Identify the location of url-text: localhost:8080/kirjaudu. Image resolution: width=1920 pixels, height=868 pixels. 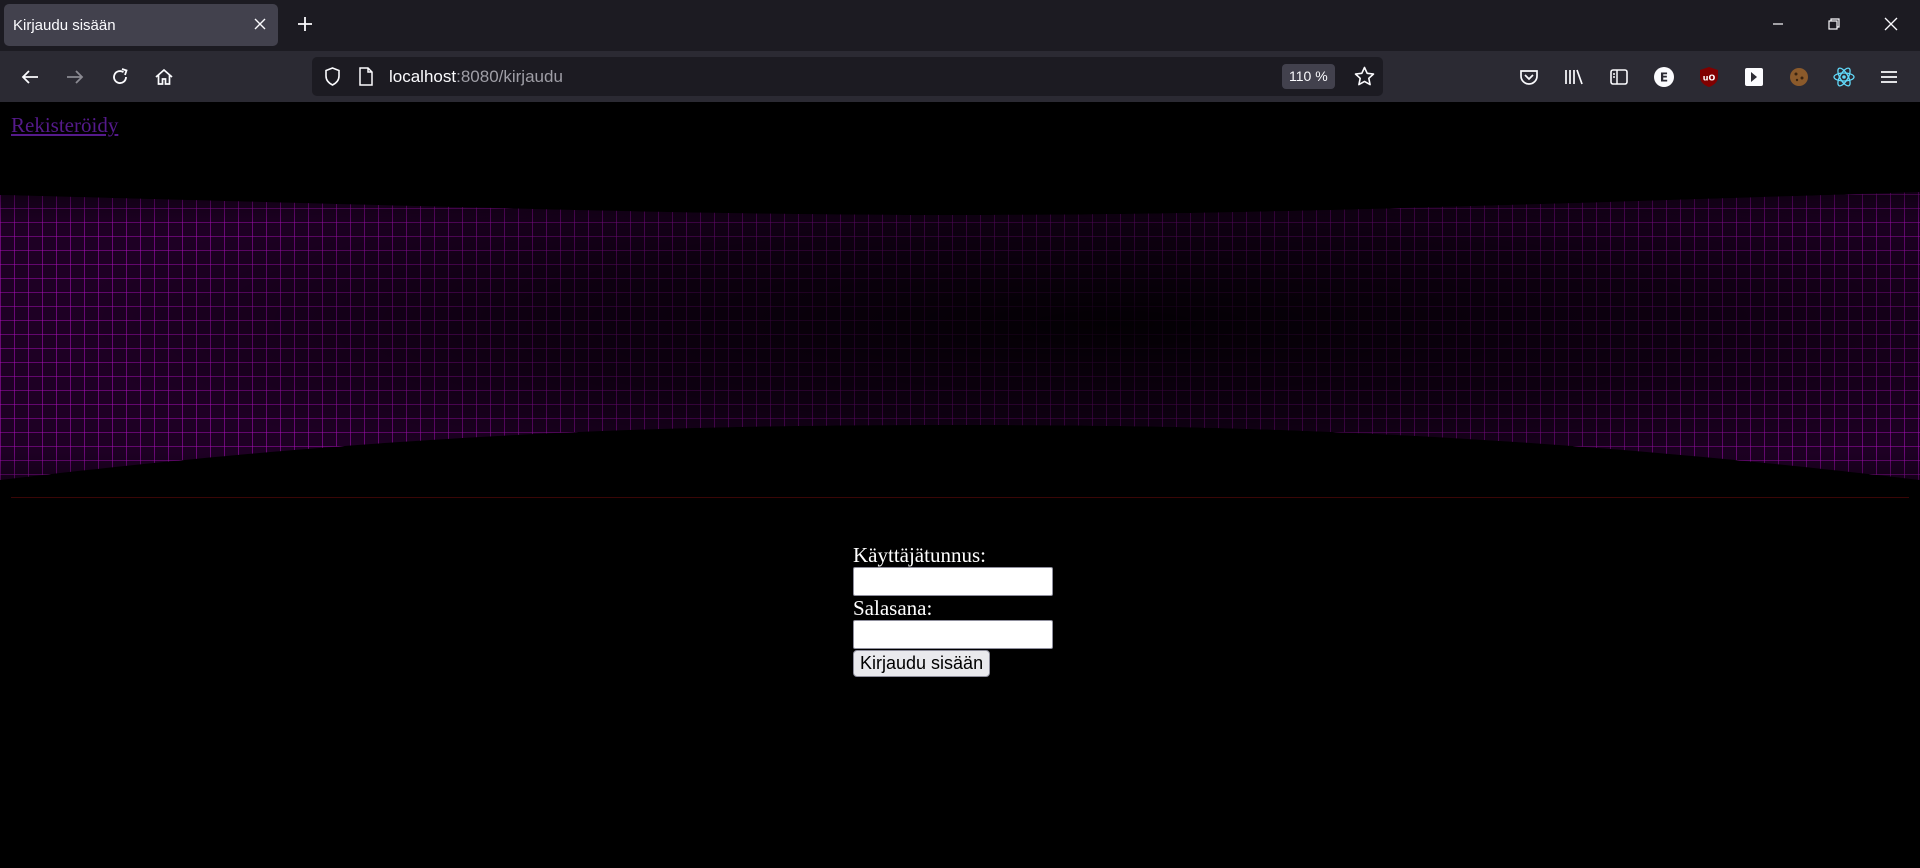
(476, 77).